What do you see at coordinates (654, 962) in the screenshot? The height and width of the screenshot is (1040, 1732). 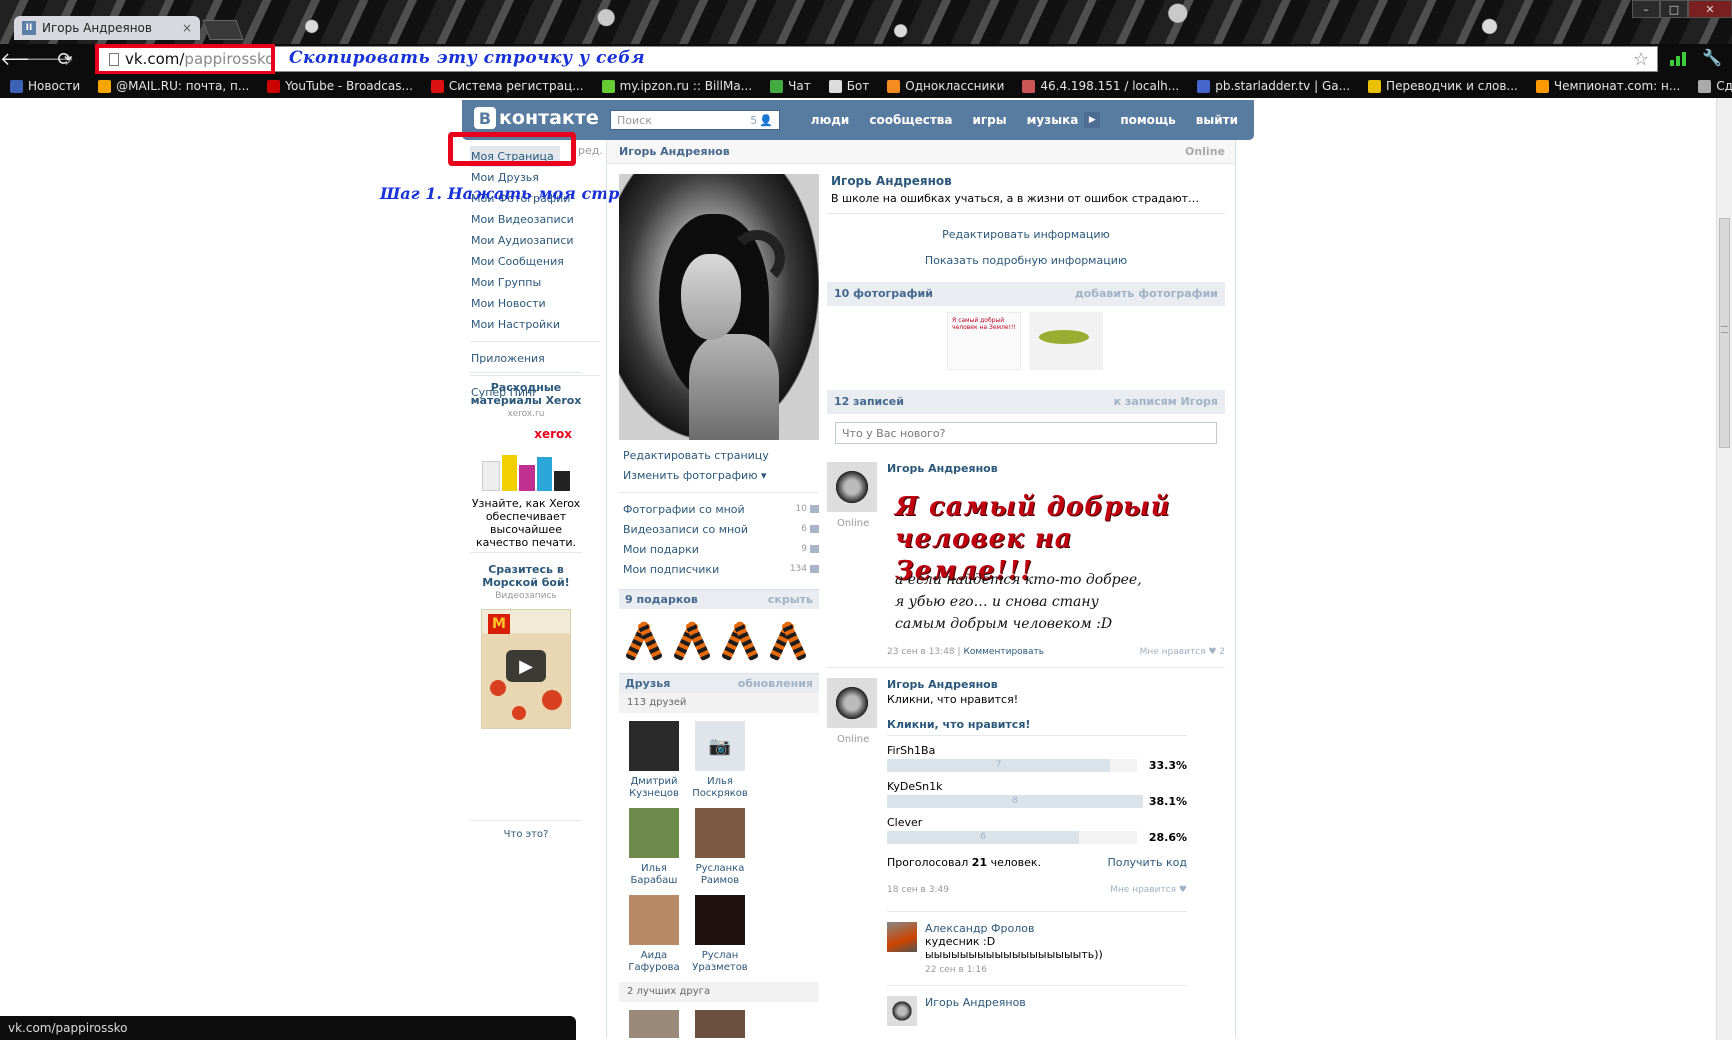 I see `friend-name: Аида Гафурова` at bounding box center [654, 962].